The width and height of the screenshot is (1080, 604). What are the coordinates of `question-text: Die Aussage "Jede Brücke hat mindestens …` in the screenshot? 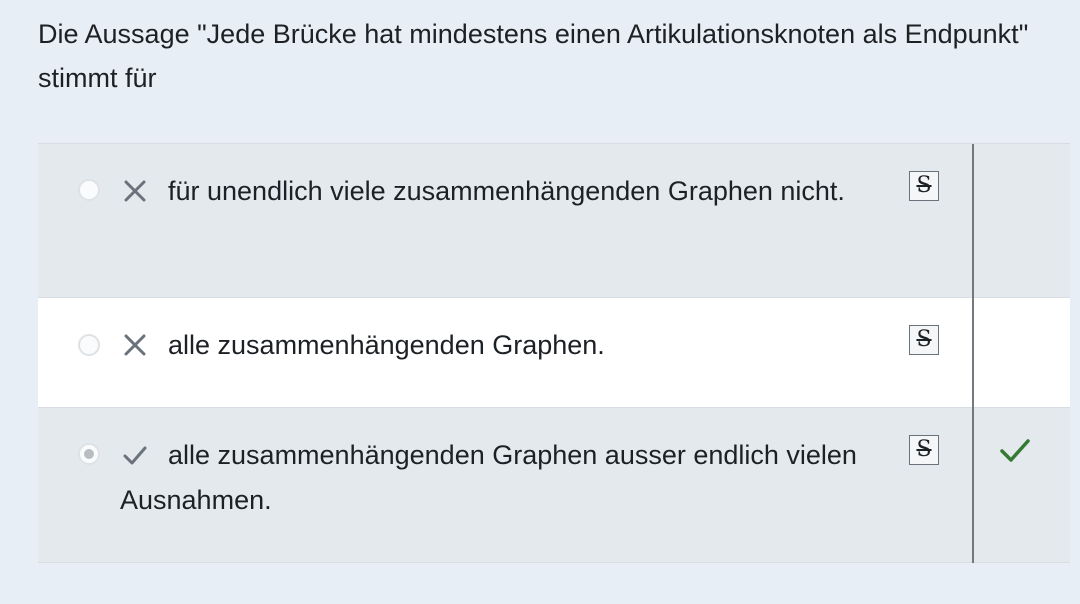 It's located at (533, 56).